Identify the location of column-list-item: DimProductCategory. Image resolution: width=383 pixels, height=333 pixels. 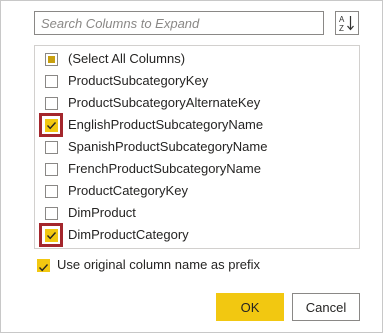
(197, 235).